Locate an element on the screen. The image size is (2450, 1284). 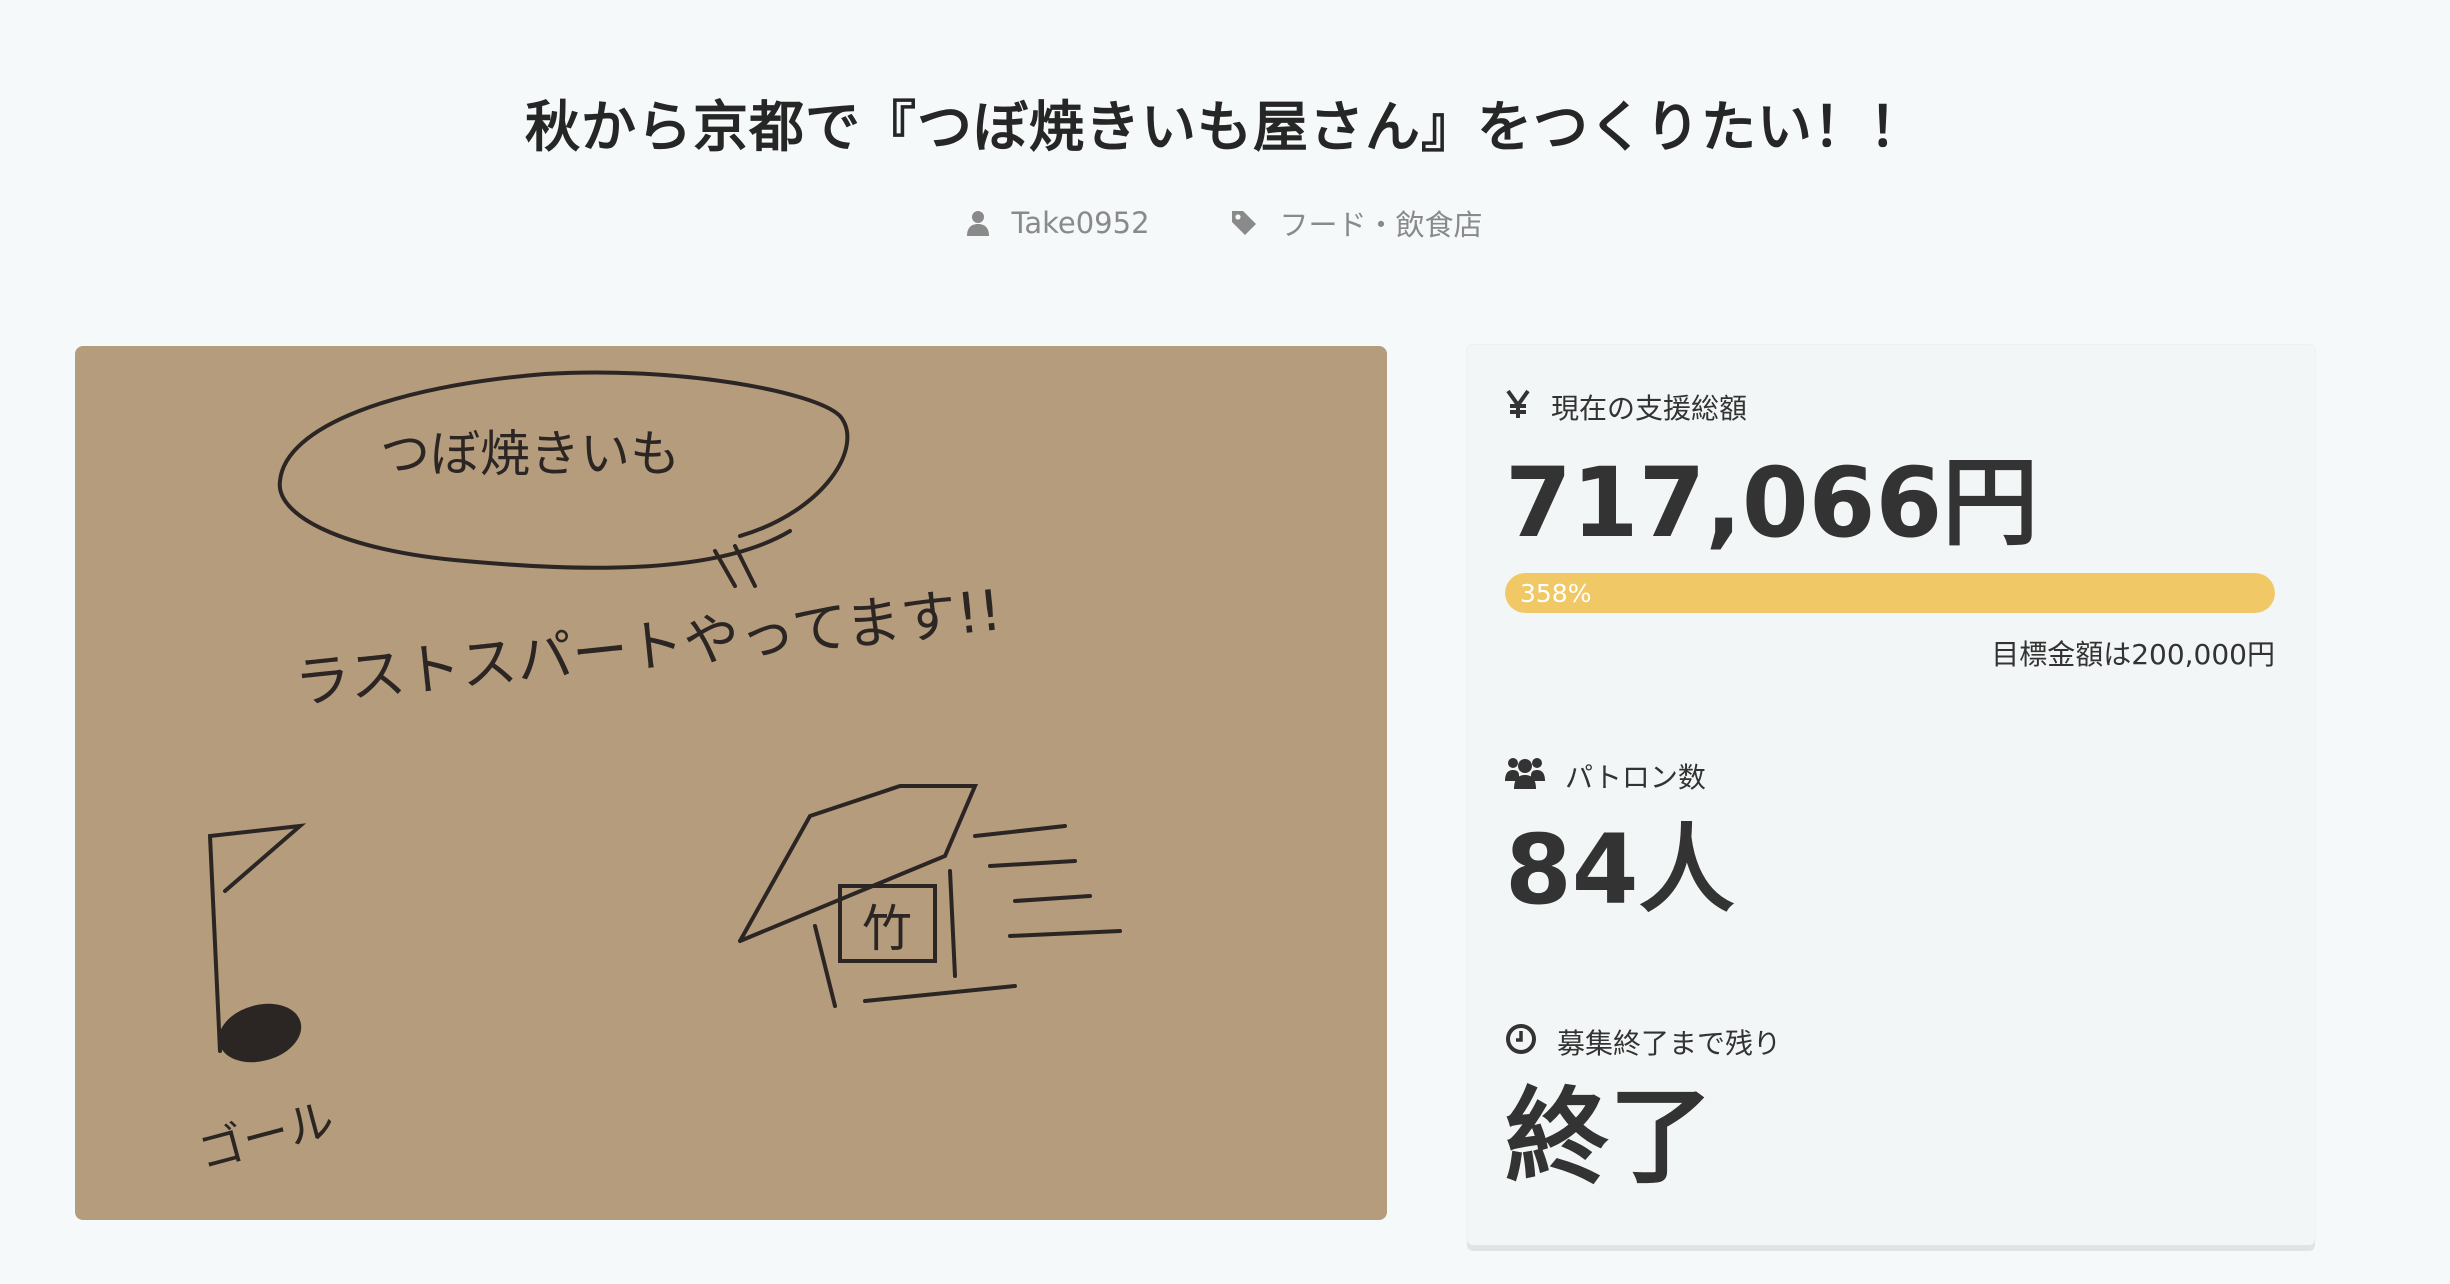
remaining-value: 終了 is located at coordinates (1609, 1137).